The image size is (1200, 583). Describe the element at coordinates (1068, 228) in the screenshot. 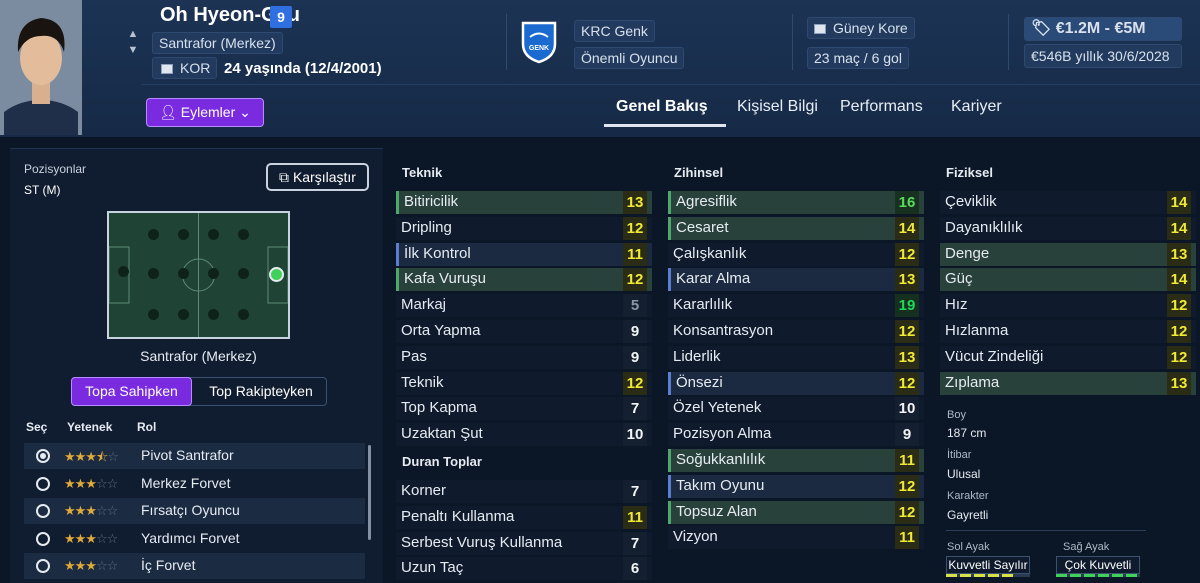

I see `attribute-row: Dayanıklılık 14` at that location.